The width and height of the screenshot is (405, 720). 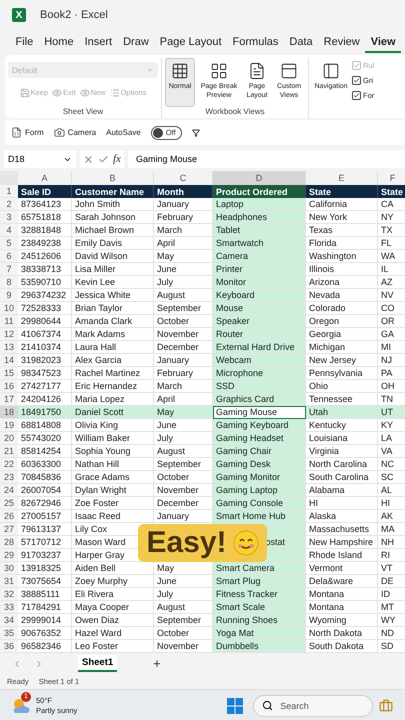 What do you see at coordinates (183, 178) in the screenshot?
I see `column-header: C` at bounding box center [183, 178].